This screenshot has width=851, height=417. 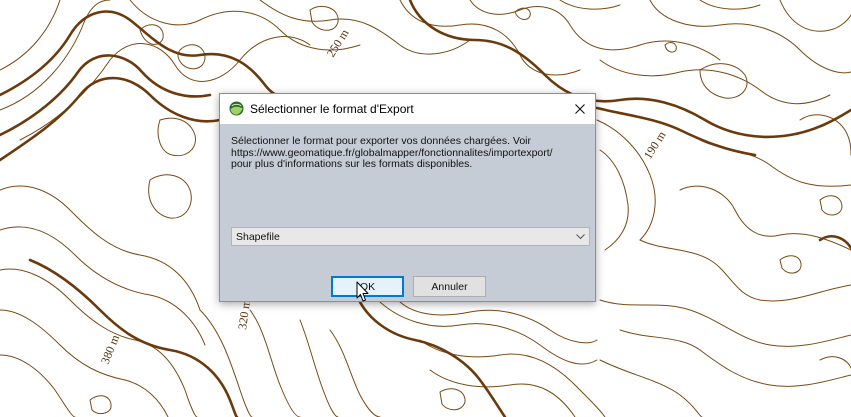 What do you see at coordinates (110, 349) in the screenshot?
I see `contour-label-380: 380 m` at bounding box center [110, 349].